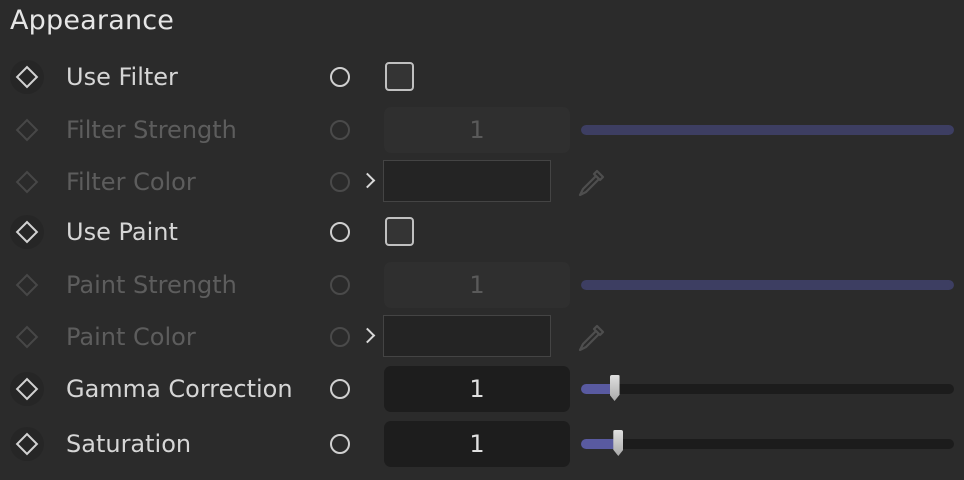 Image resolution: width=964 pixels, height=480 pixels. I want to click on gamma-correction-slider, so click(767, 388).